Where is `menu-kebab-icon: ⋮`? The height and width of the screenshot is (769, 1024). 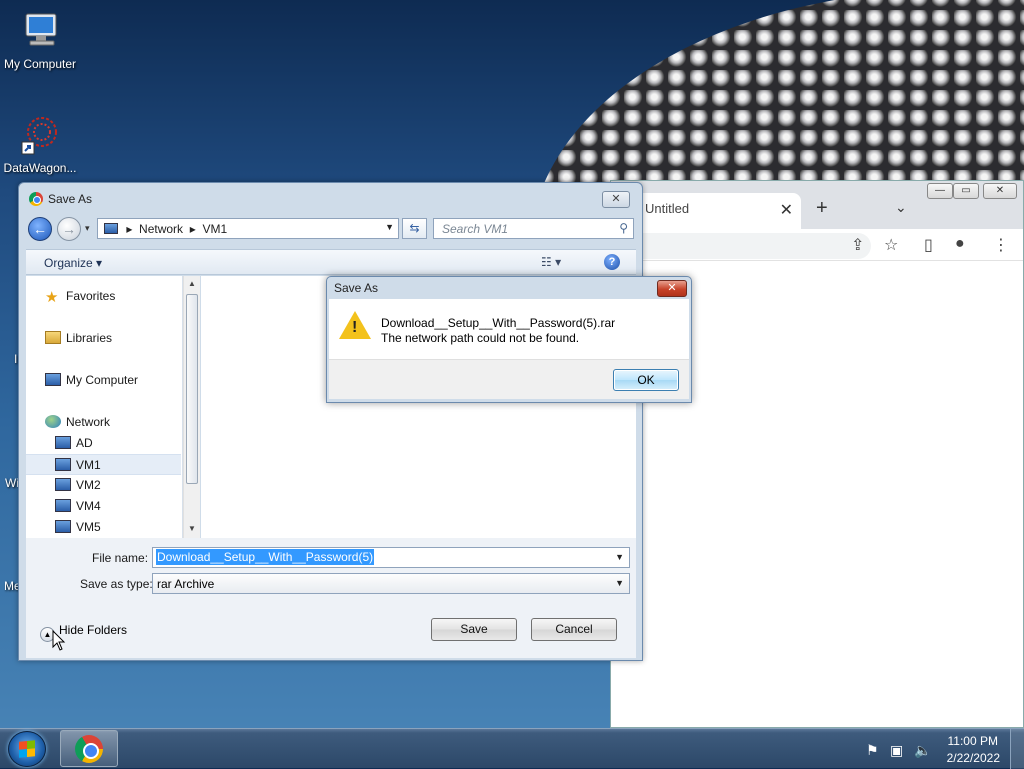
menu-kebab-icon: ⋮ is located at coordinates (1001, 245).